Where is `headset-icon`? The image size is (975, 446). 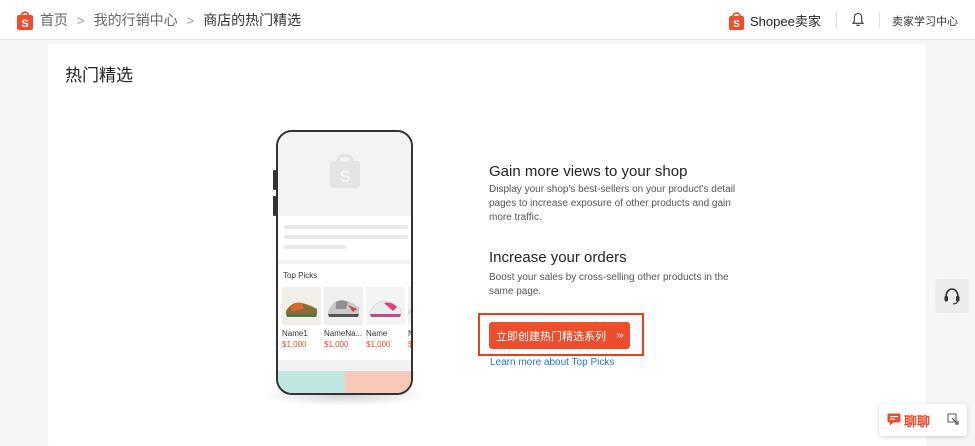
headset-icon is located at coordinates (952, 296).